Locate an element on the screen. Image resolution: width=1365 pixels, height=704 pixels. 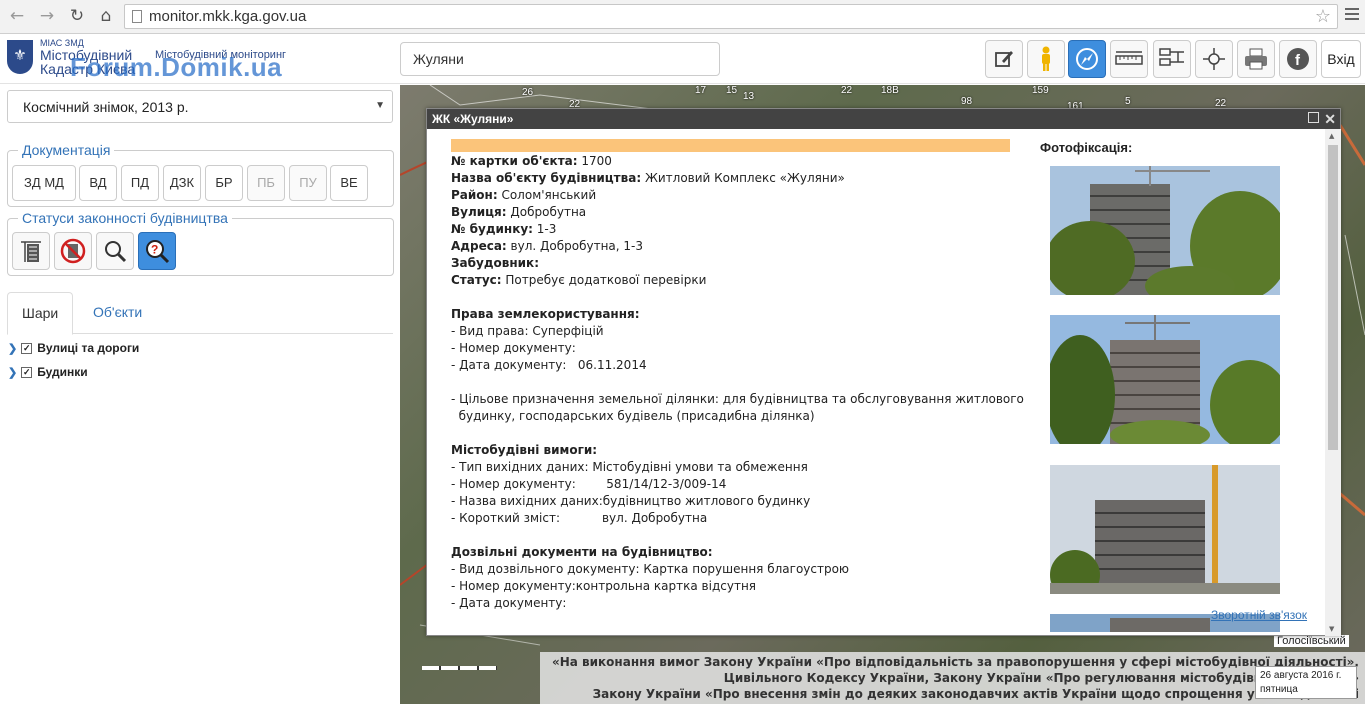
doc-button-ve: ВЕ is located at coordinates (349, 183).